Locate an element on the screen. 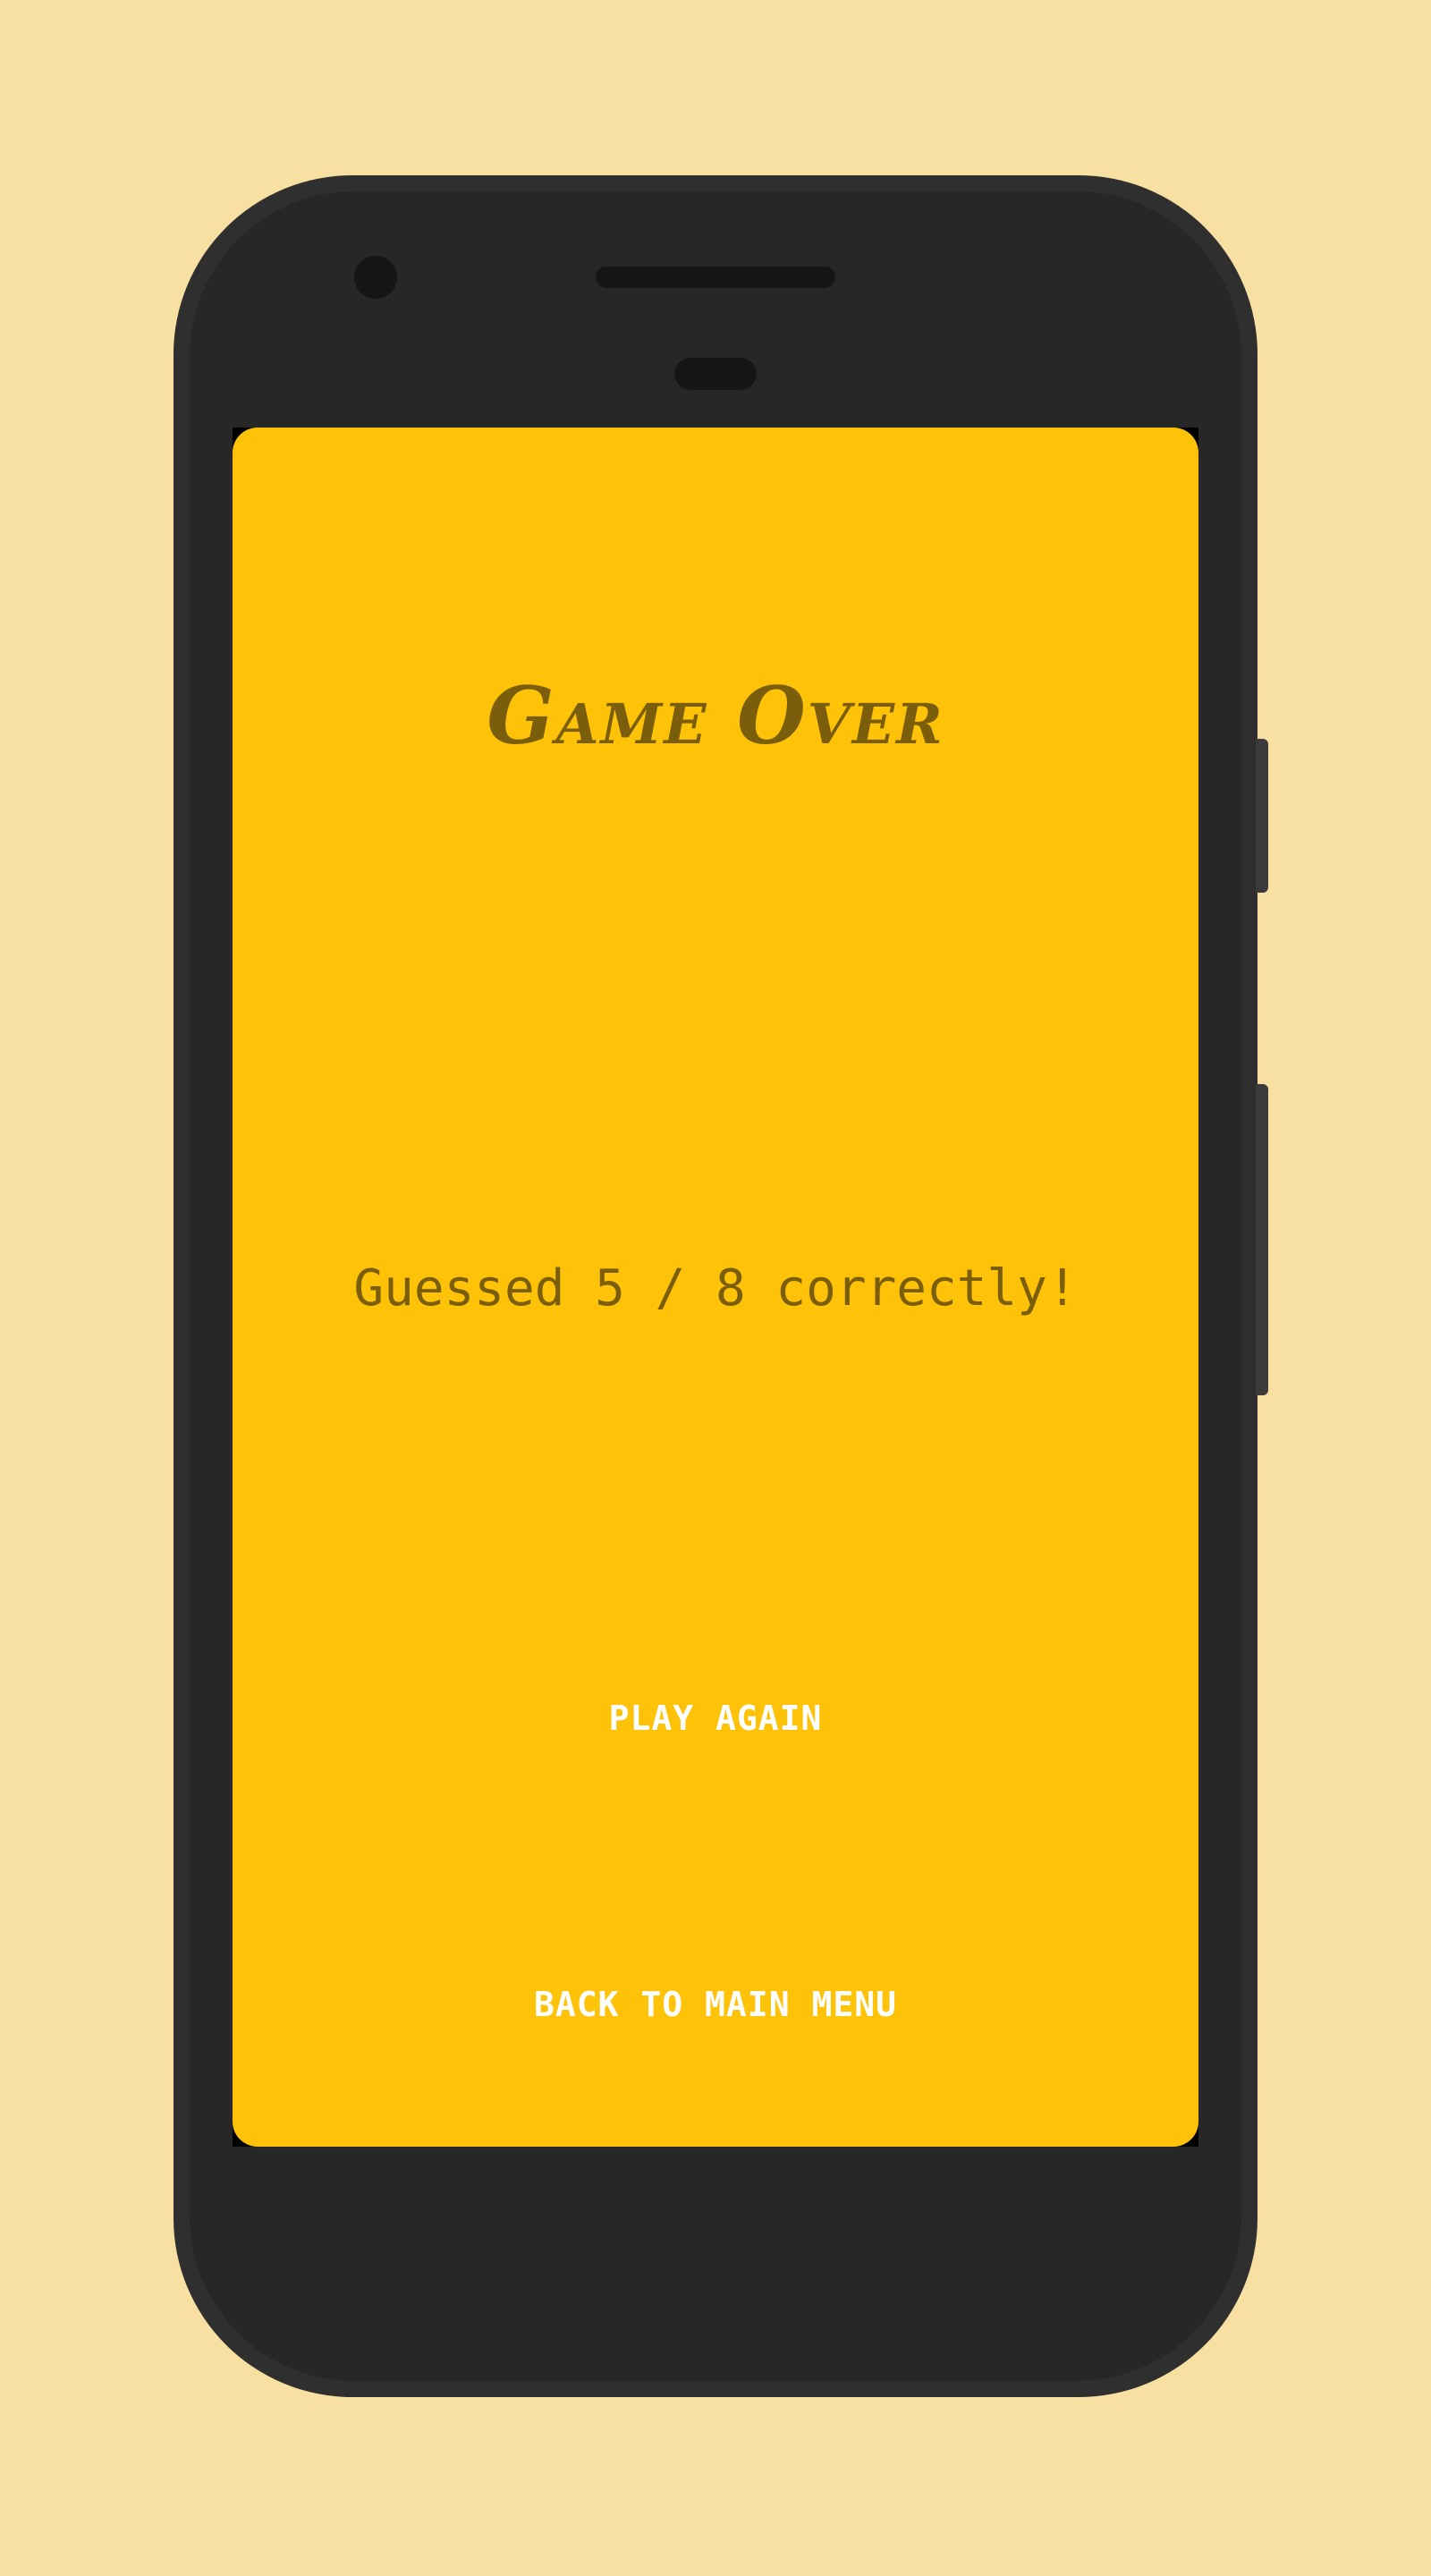 This screenshot has height=2576, width=1431. back-to-main-menu-button: BACK TO MAIN MENU is located at coordinates (716, 2004).